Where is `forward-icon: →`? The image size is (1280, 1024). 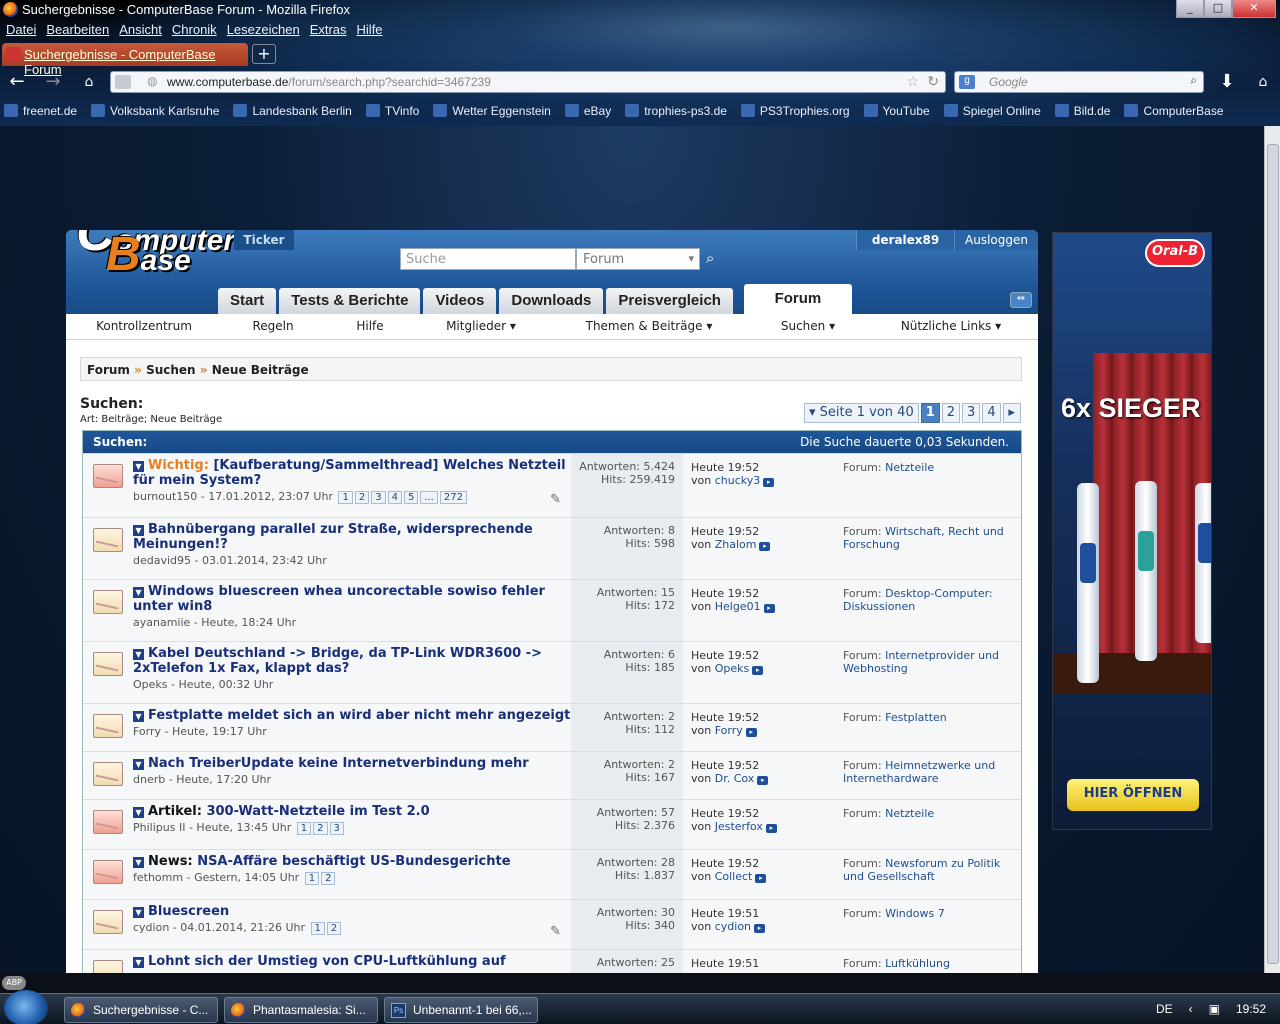
forward-icon: → is located at coordinates (53, 82).